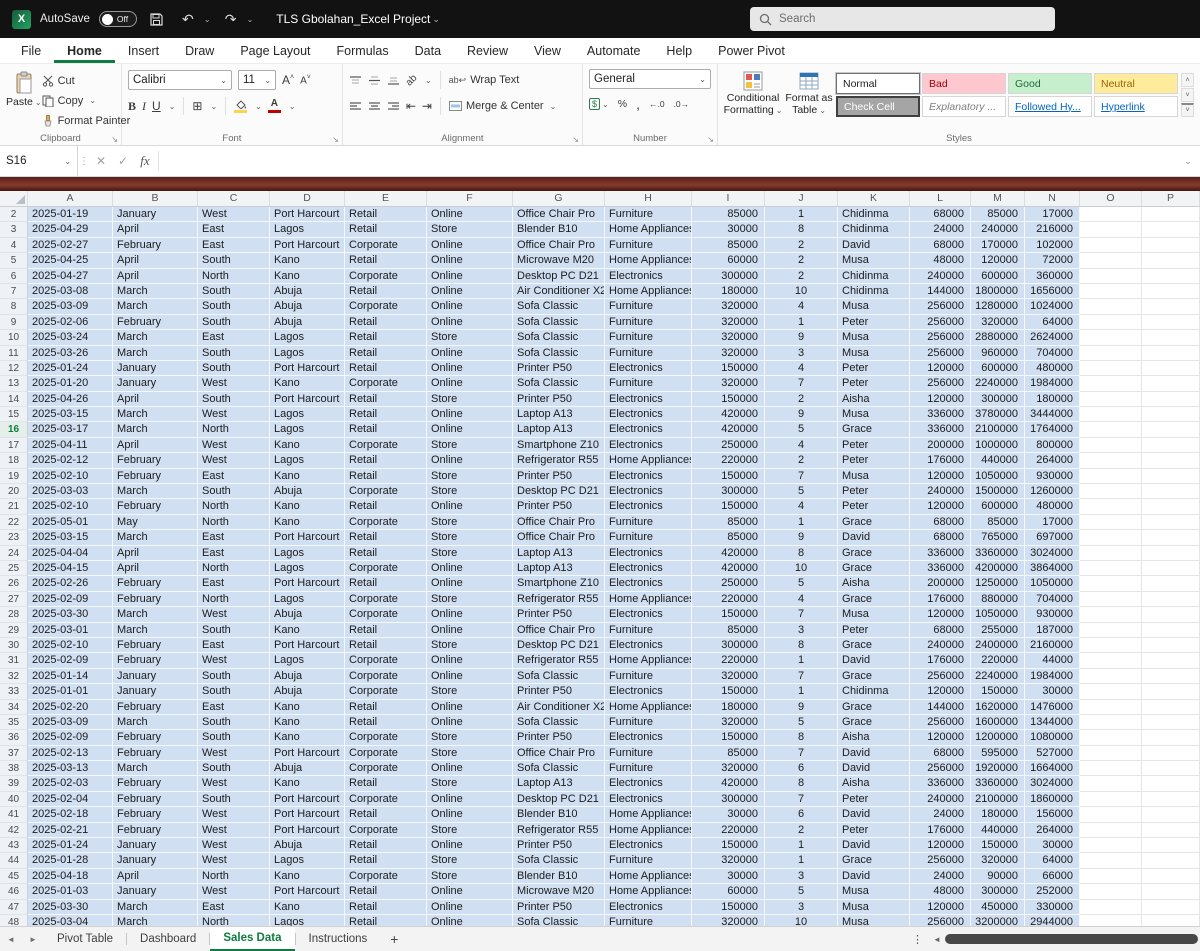 The height and width of the screenshot is (951, 1200). What do you see at coordinates (234, 415) in the screenshot?
I see `cell: West` at bounding box center [234, 415].